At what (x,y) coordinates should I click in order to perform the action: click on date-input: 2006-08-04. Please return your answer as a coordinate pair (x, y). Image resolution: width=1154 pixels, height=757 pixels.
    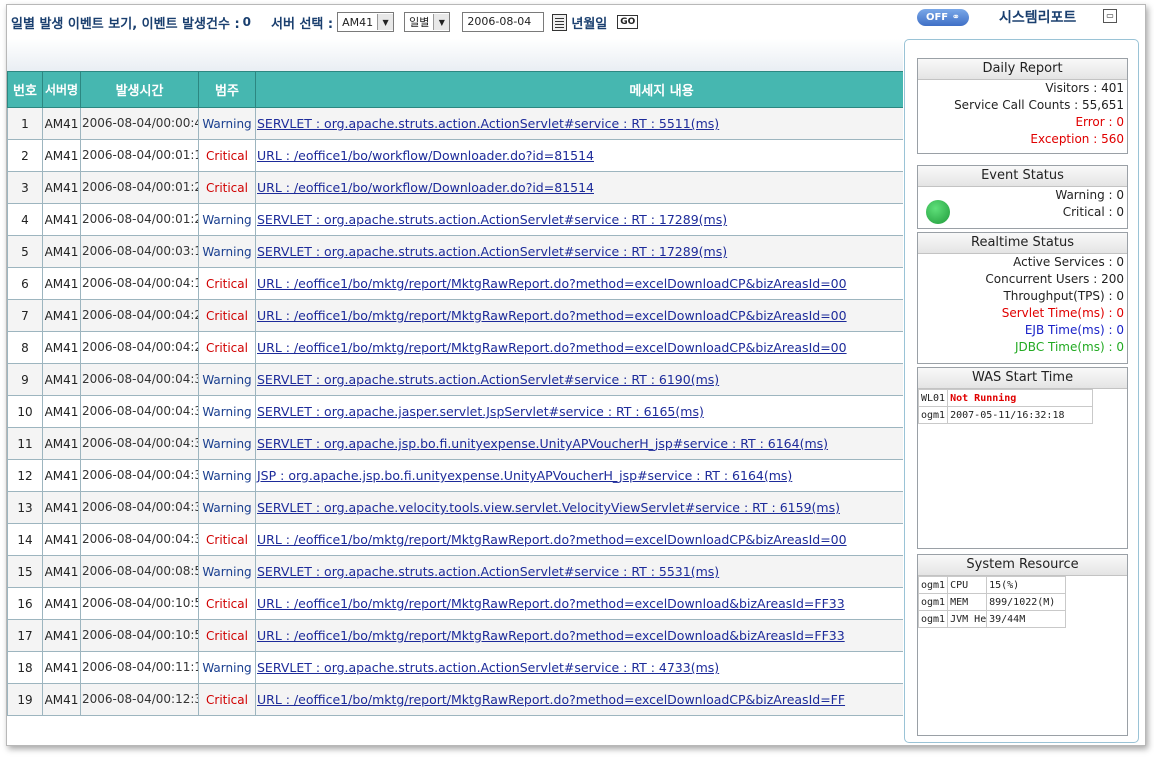
    Looking at the image, I should click on (503, 22).